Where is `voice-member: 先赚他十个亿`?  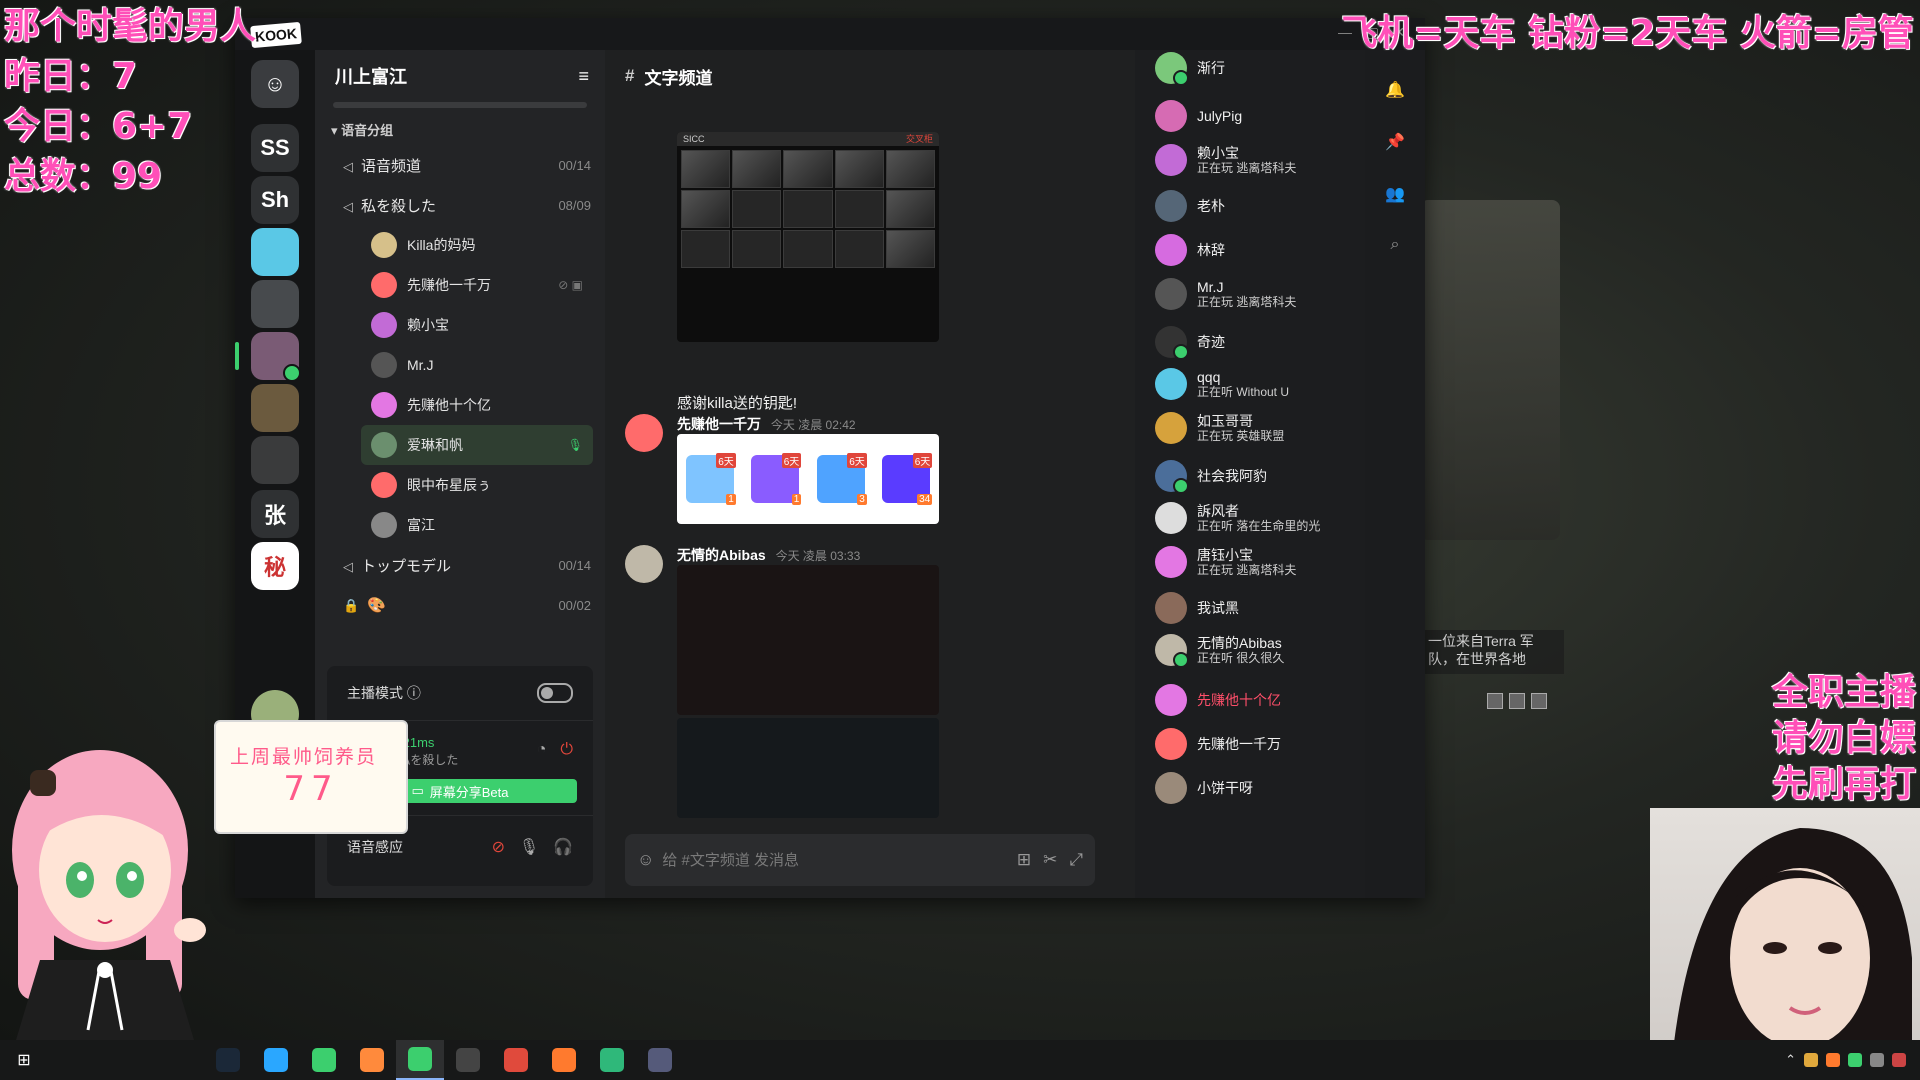 voice-member: 先赚他十个亿 is located at coordinates (477, 405).